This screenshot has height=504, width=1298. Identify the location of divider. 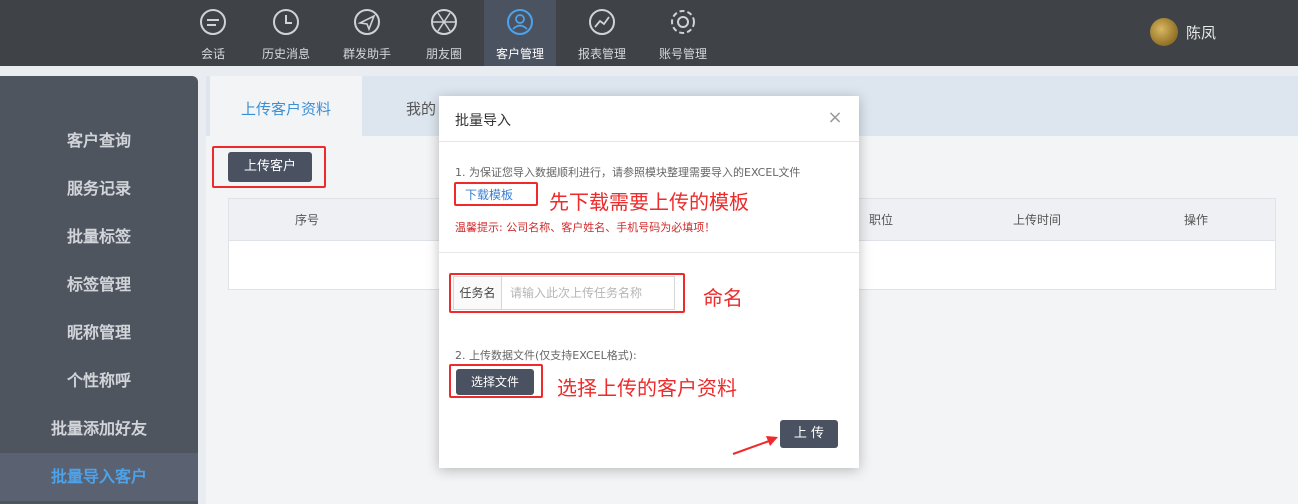
(649, 252).